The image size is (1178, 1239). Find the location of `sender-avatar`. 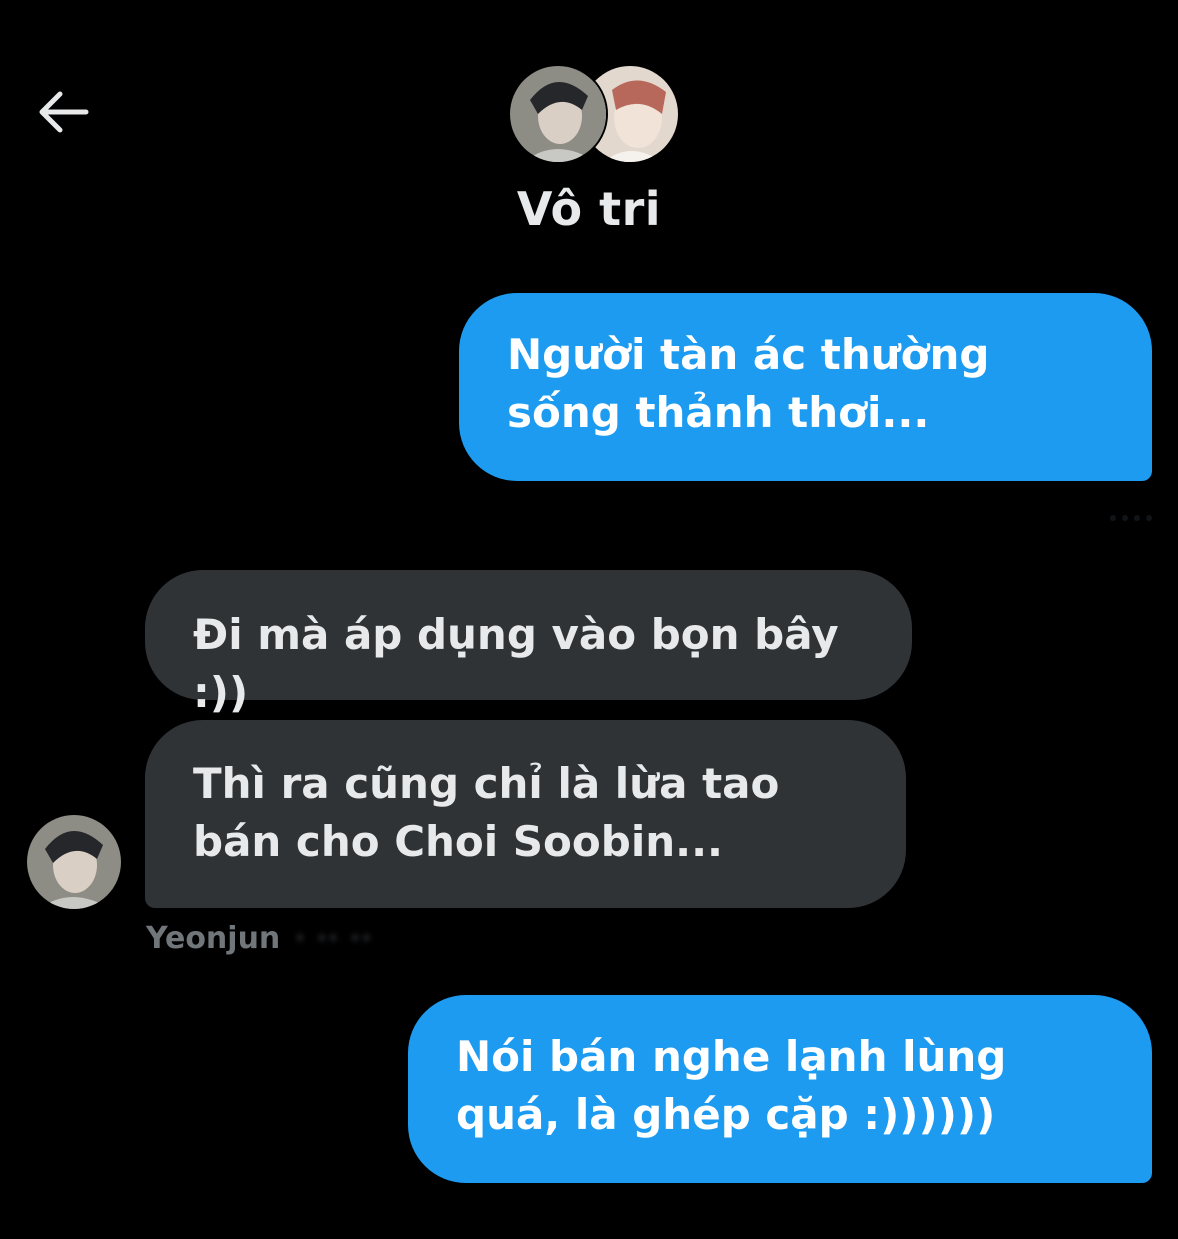

sender-avatar is located at coordinates (74, 862).